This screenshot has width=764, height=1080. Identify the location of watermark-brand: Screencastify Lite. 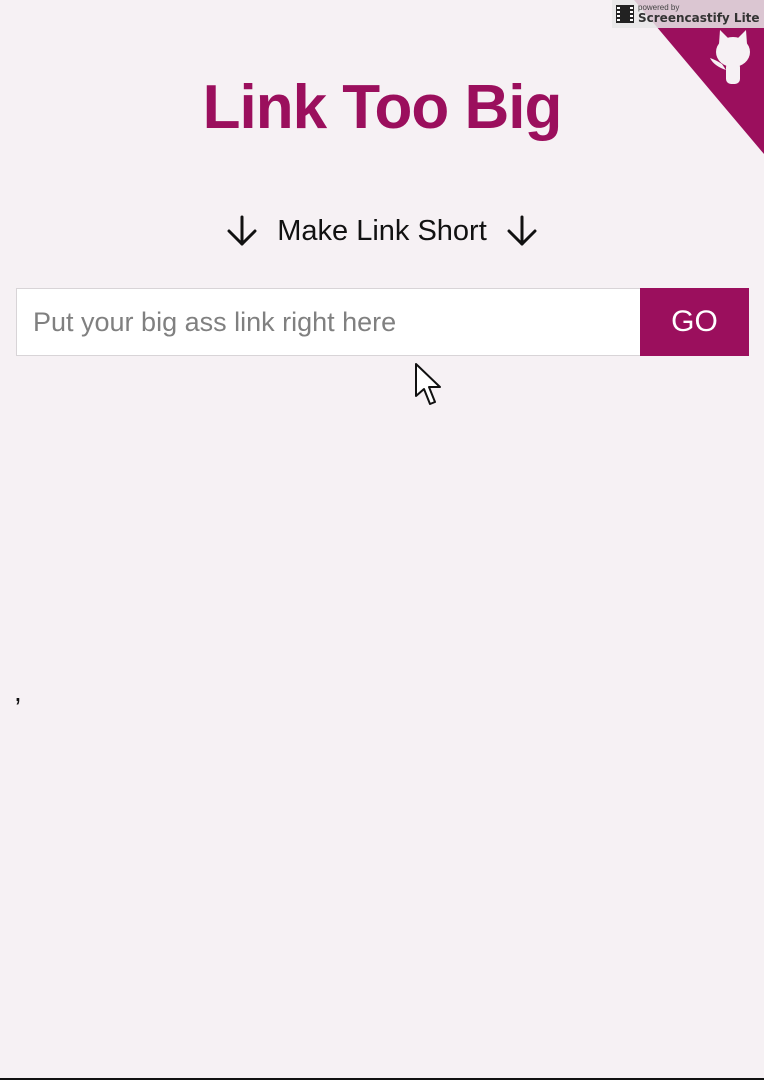
(699, 18).